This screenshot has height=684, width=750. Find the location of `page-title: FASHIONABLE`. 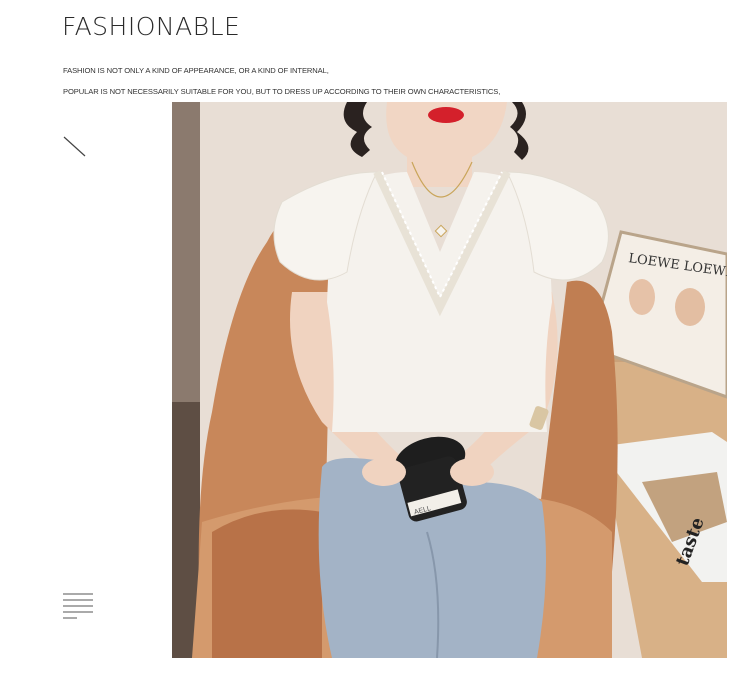

page-title: FASHIONABLE is located at coordinates (151, 26).